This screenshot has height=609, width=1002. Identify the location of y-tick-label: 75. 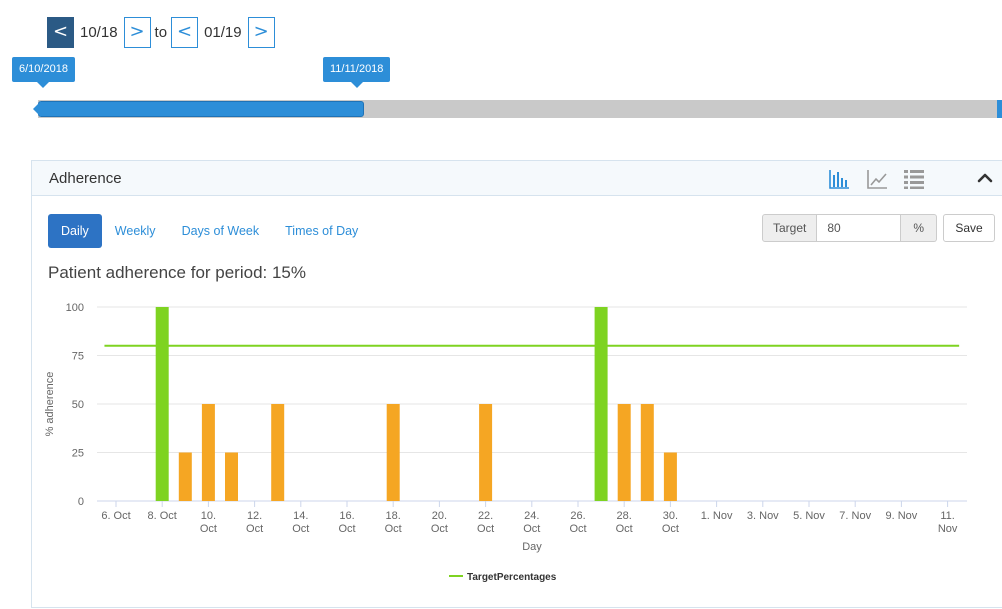
(78, 357).